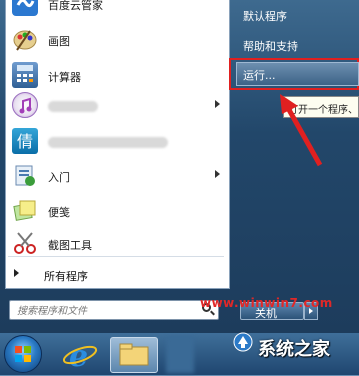 This screenshot has width=359, height=376. I want to click on menu-item-label: 入门, so click(59, 177).